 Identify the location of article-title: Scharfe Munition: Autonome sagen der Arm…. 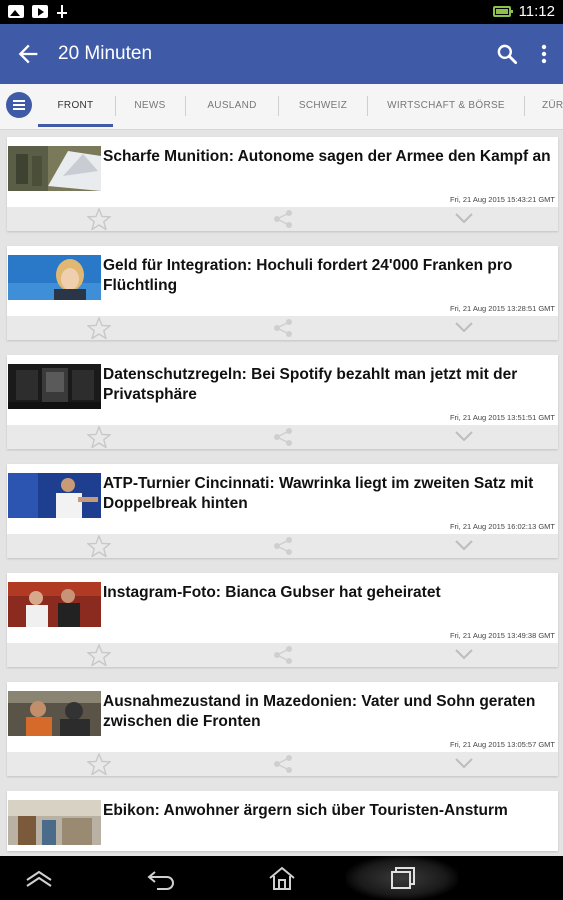
(328, 157).